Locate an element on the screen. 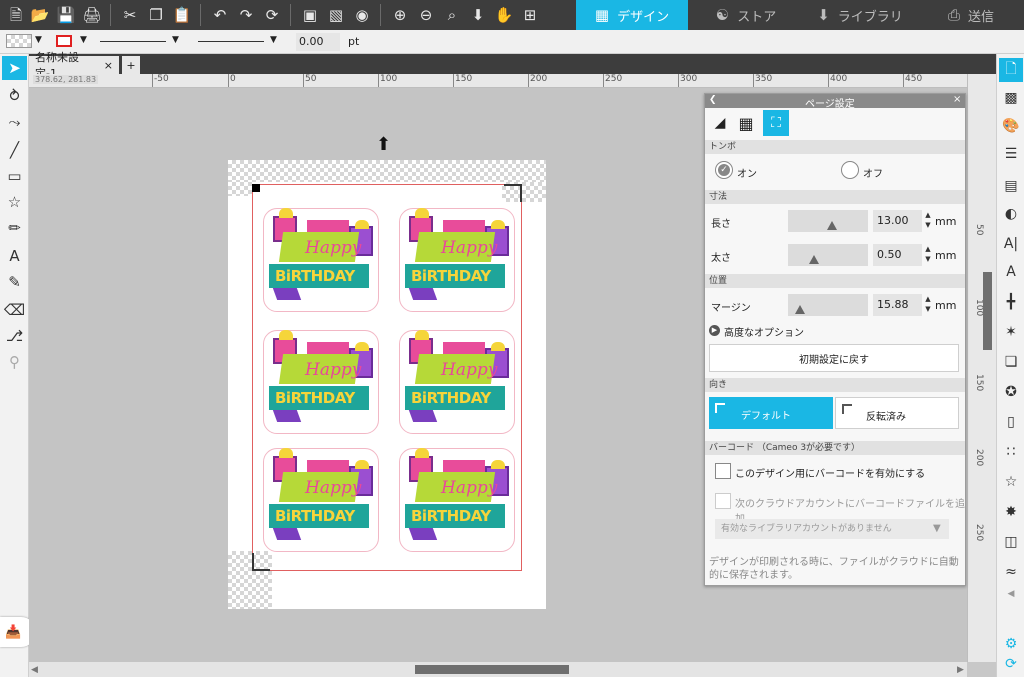  line-width-input: 0.00 is located at coordinates (318, 42).